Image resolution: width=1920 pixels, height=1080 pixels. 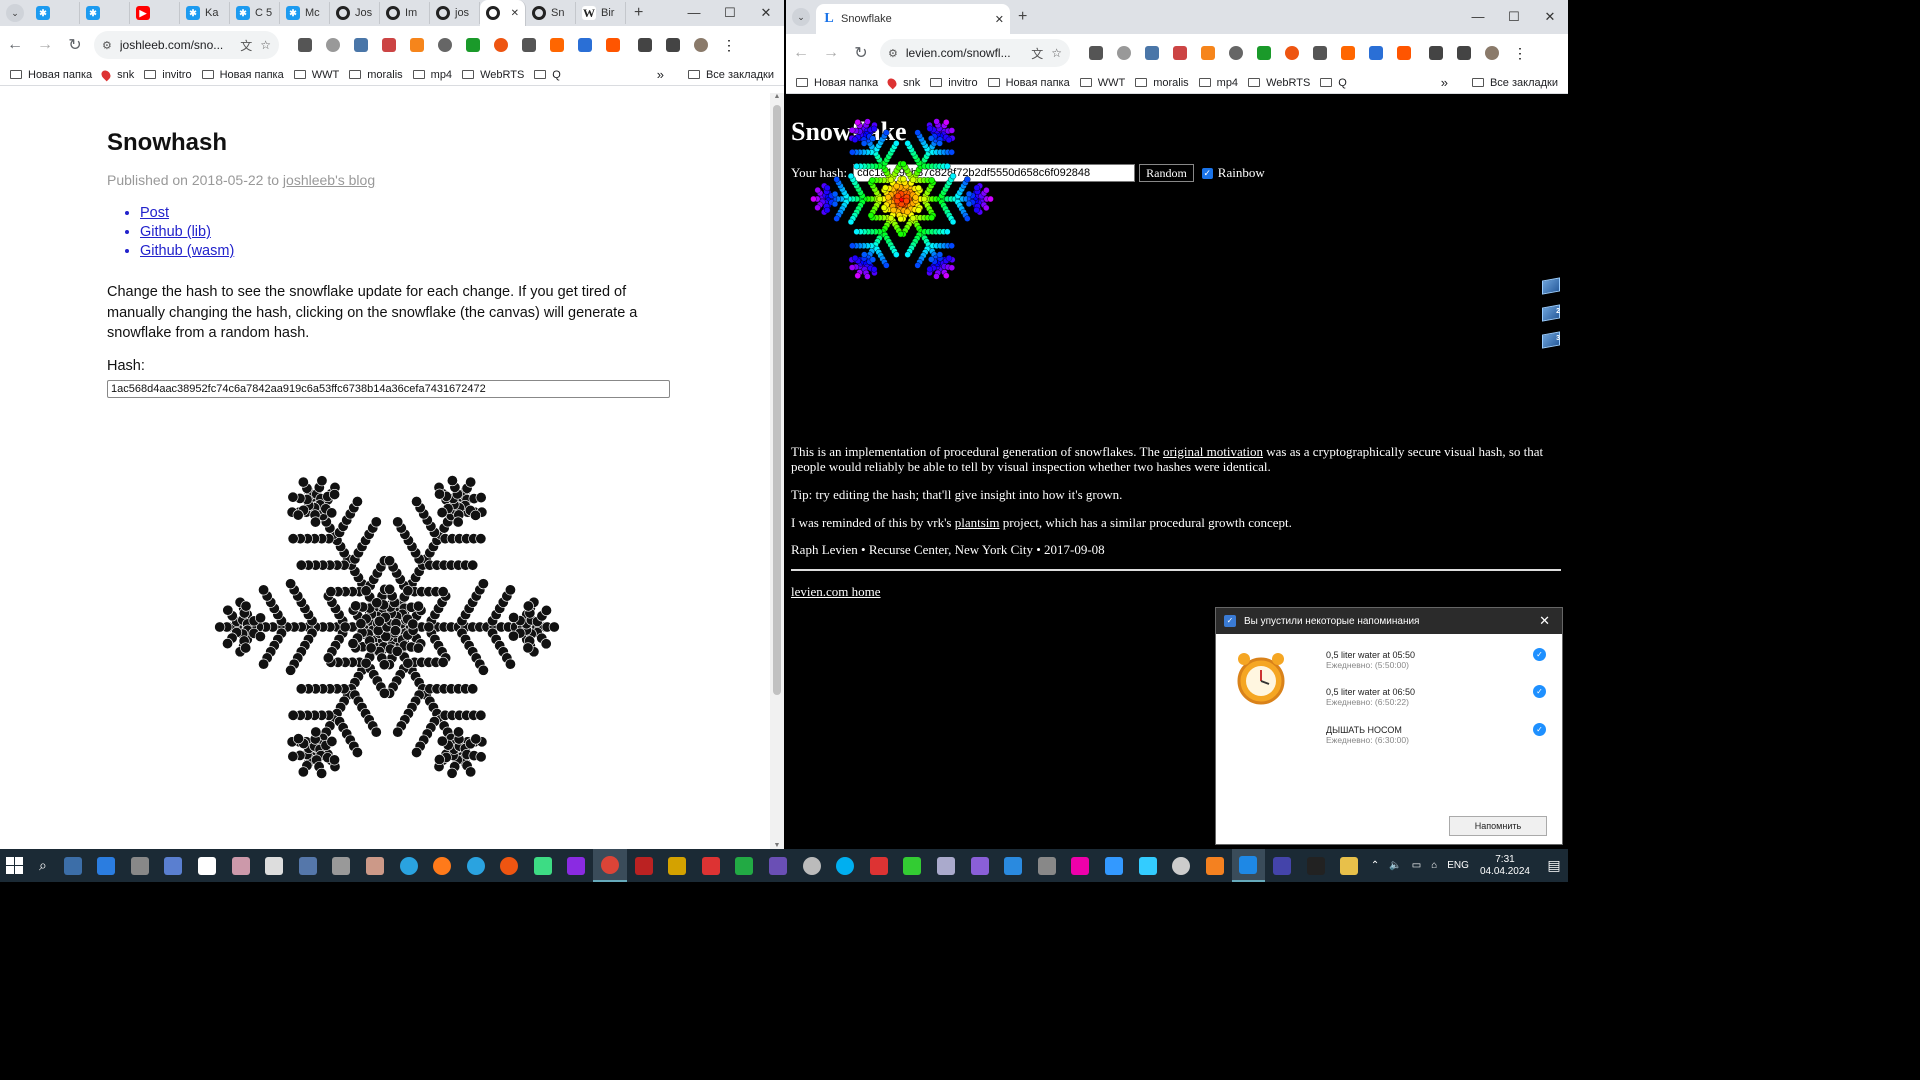 What do you see at coordinates (241, 865) in the screenshot?
I see `notepad-icon` at bounding box center [241, 865].